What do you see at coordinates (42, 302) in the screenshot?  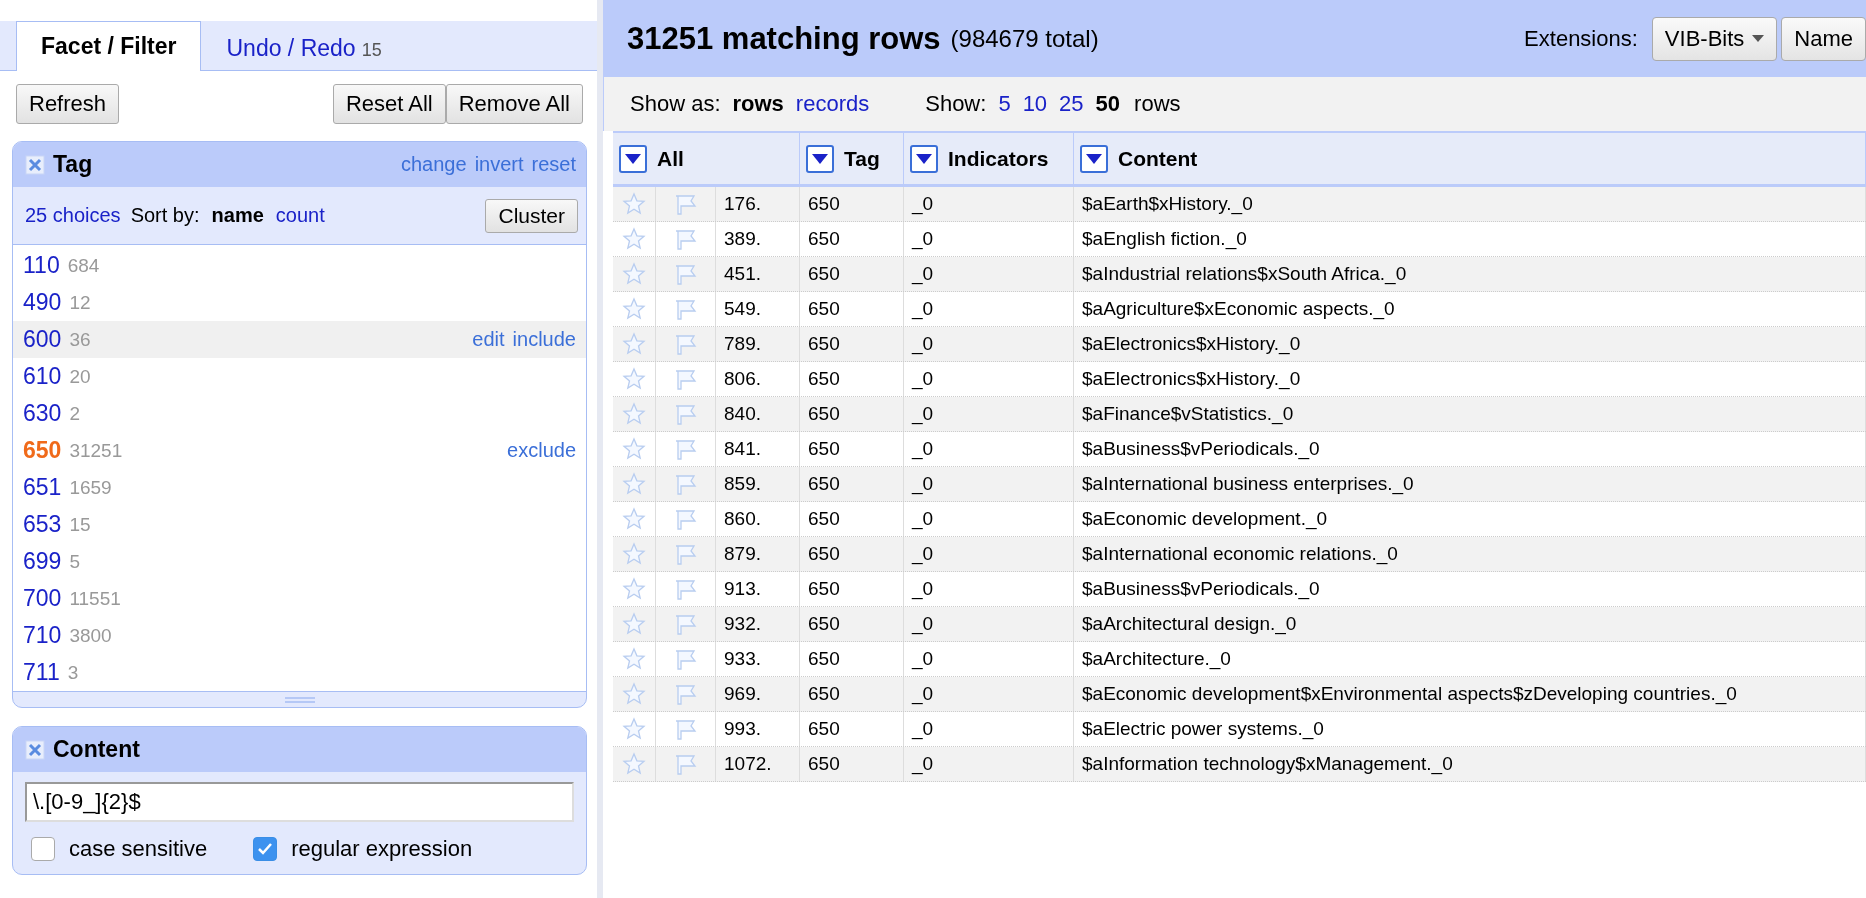 I see `choice-label: 490` at bounding box center [42, 302].